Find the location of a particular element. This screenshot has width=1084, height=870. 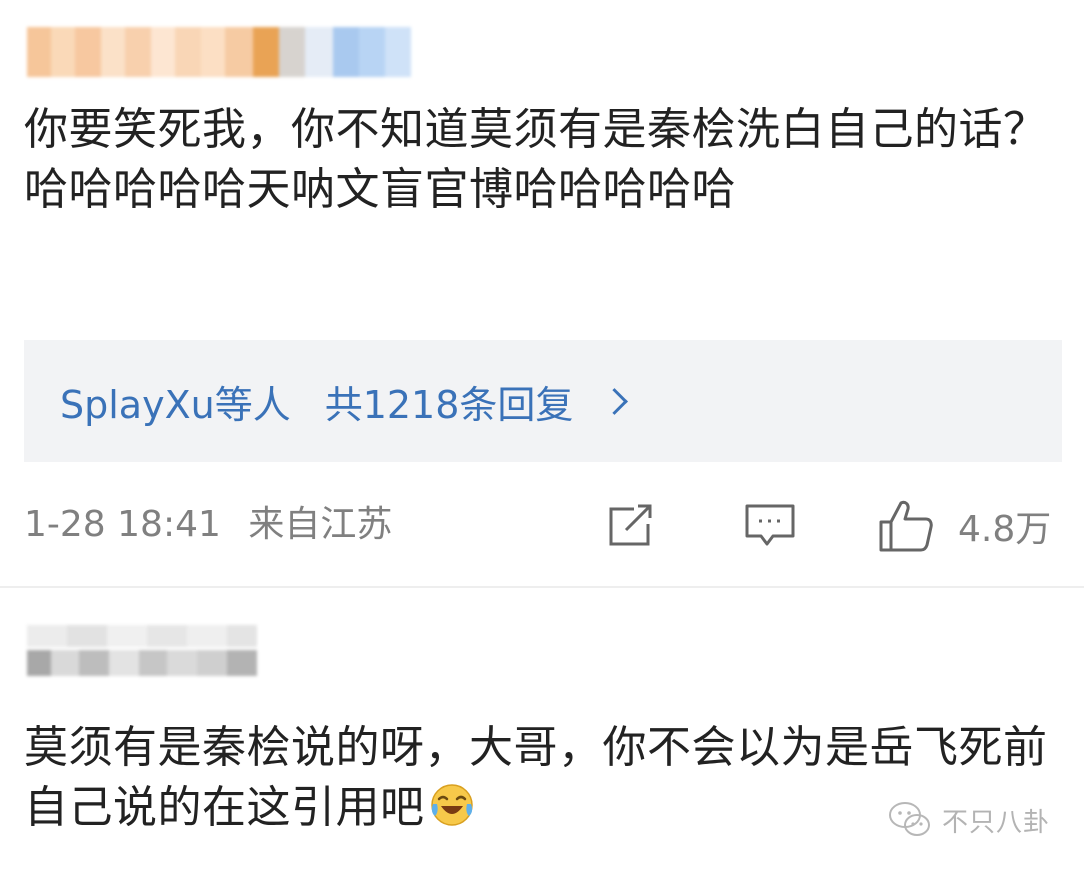

comment-button is located at coordinates (770, 526).